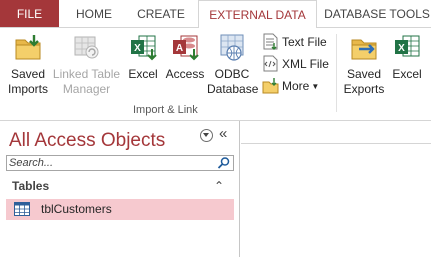 This screenshot has width=431, height=257. I want to click on odbc-label-1: ODBC, so click(232, 74).